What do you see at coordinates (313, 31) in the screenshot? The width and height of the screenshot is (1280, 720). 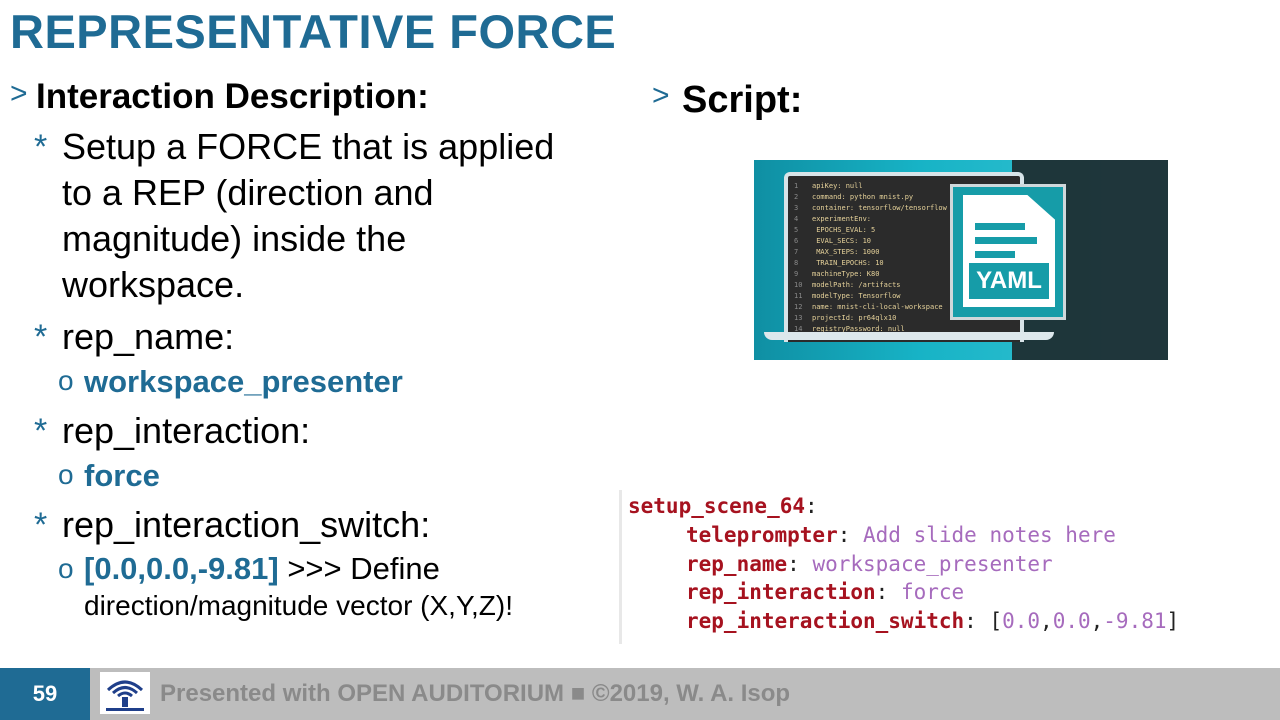 I see `slide-title: REPRESENTATIVE FORCE` at bounding box center [313, 31].